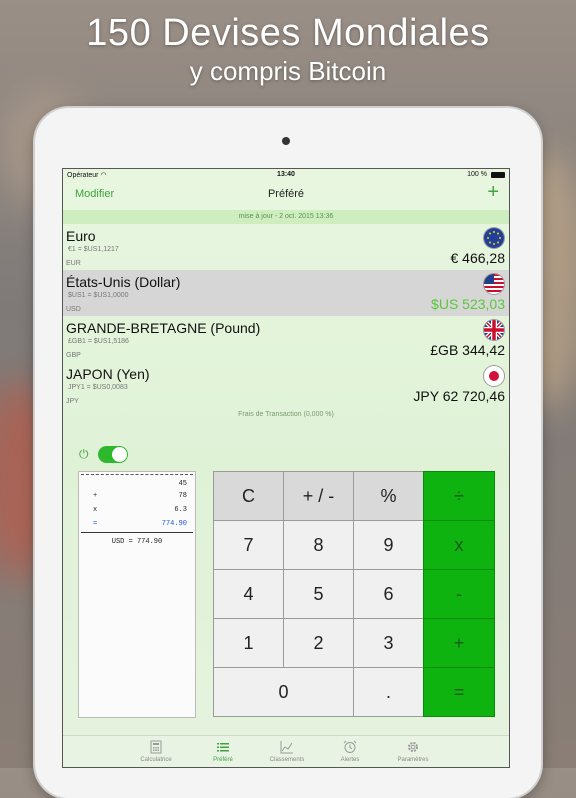 This screenshot has height=798, width=576. What do you see at coordinates (137, 542) in the screenshot?
I see `tape-result: USD = 774.90` at bounding box center [137, 542].